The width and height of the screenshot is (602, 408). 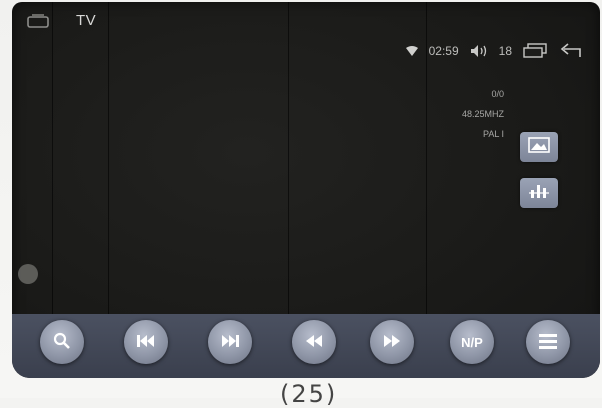 What do you see at coordinates (497, 94) in the screenshot?
I see `channel-number: 0/0` at bounding box center [497, 94].